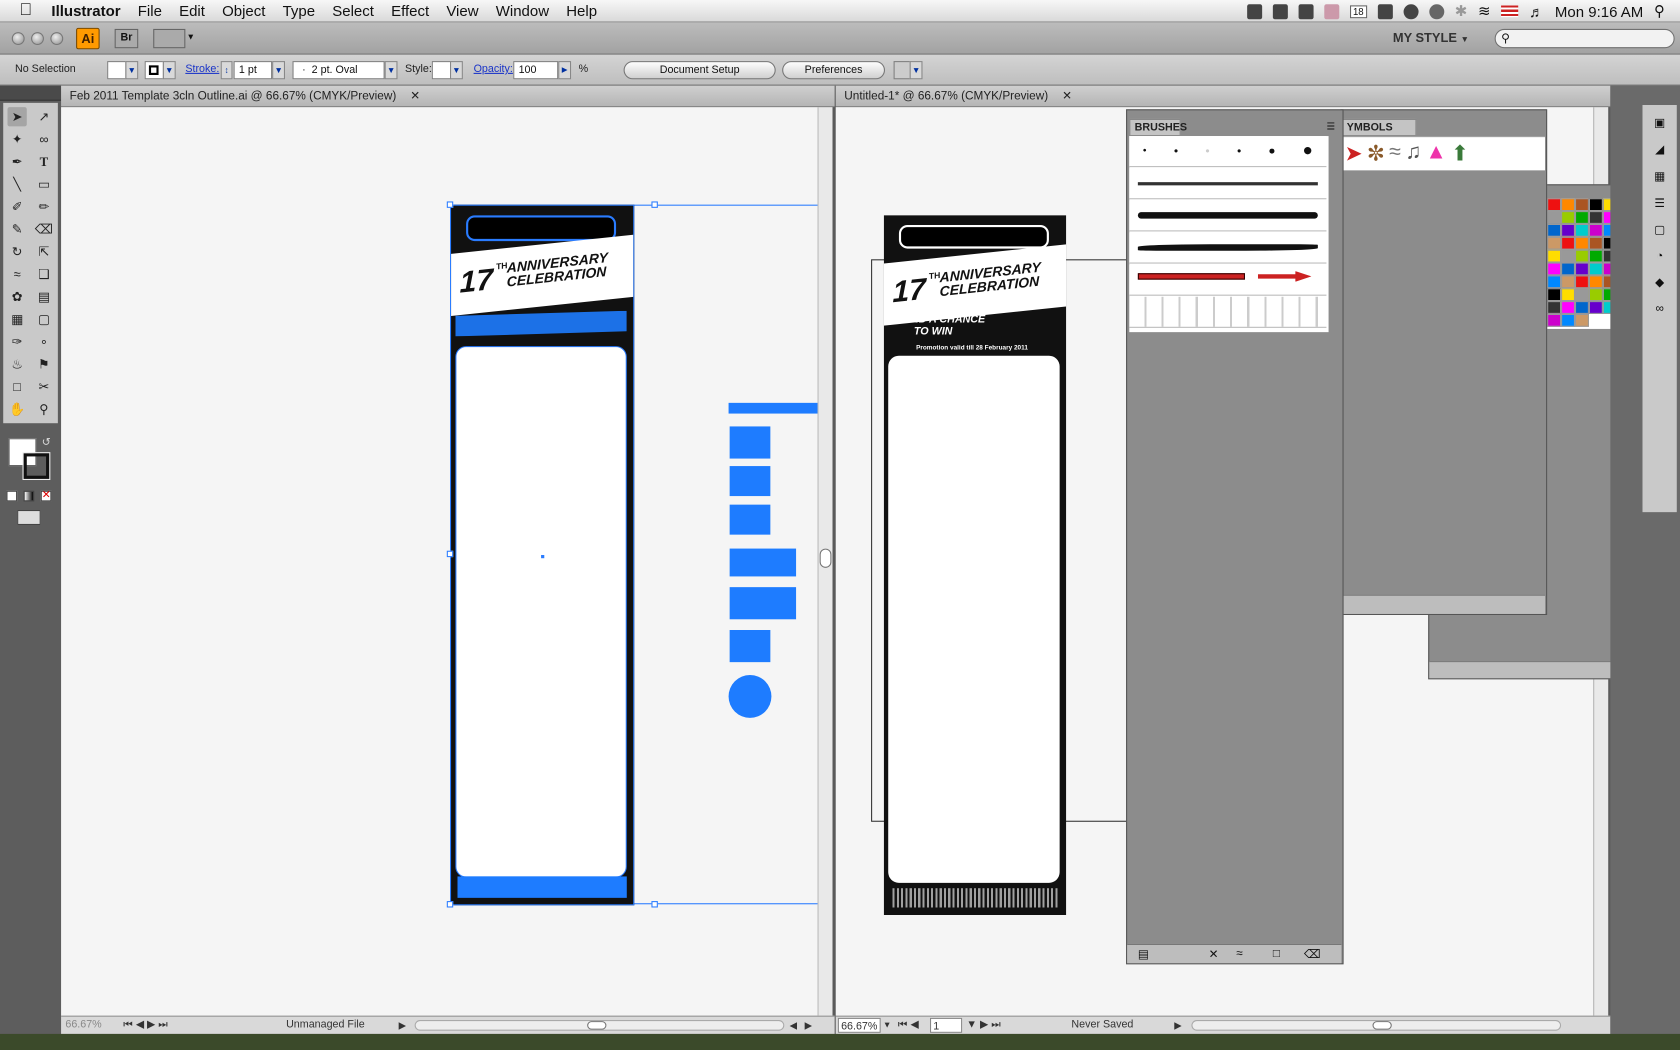  Describe the element at coordinates (415, 96) in the screenshot. I see `close-tab-icon: ✕` at that location.